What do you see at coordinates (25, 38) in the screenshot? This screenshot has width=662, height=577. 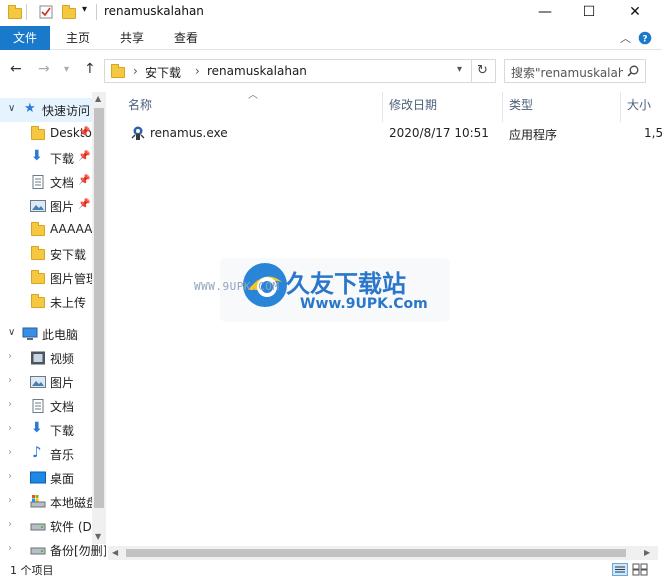 I see `tab-file: 文件` at bounding box center [25, 38].